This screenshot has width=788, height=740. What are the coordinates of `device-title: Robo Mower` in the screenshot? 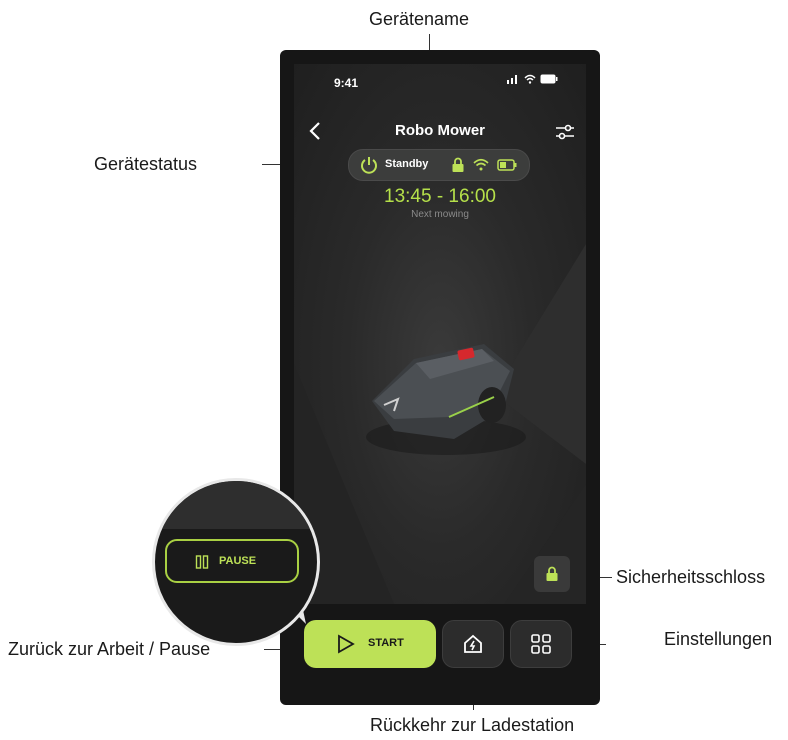 It's located at (440, 130).